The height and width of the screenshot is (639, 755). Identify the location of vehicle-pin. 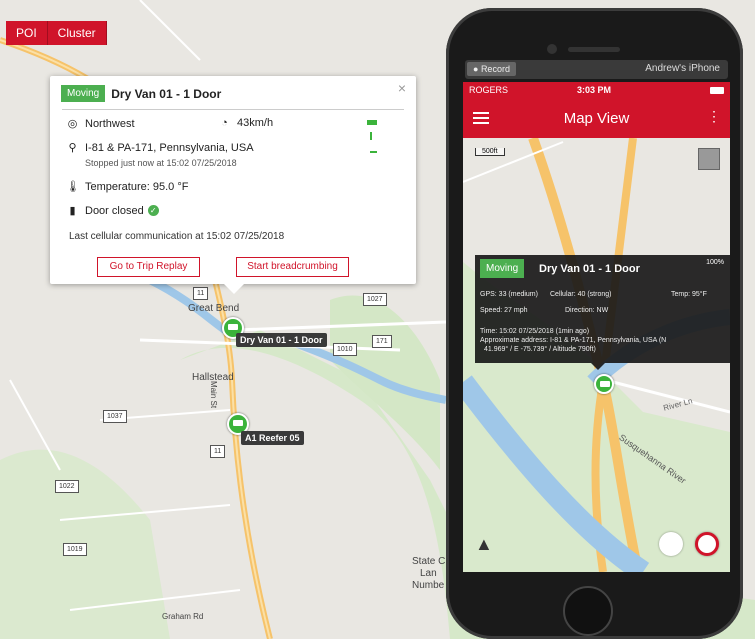
(604, 384).